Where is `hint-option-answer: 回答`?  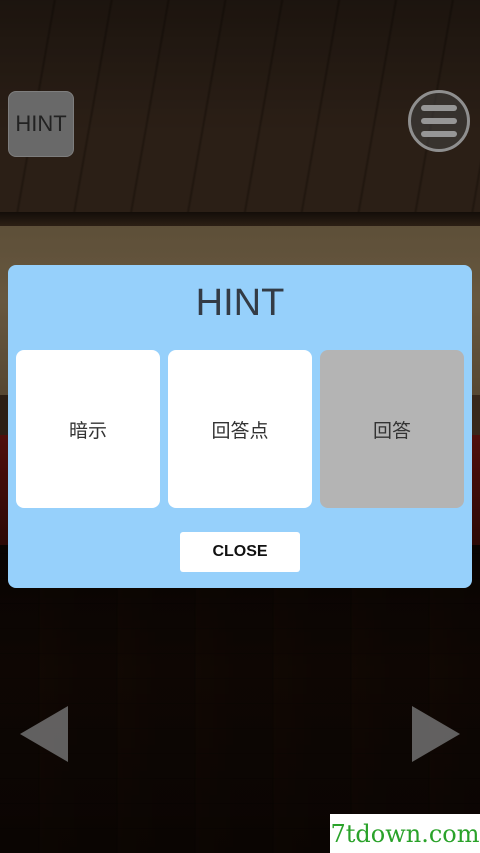
hint-option-answer: 回答 is located at coordinates (392, 429).